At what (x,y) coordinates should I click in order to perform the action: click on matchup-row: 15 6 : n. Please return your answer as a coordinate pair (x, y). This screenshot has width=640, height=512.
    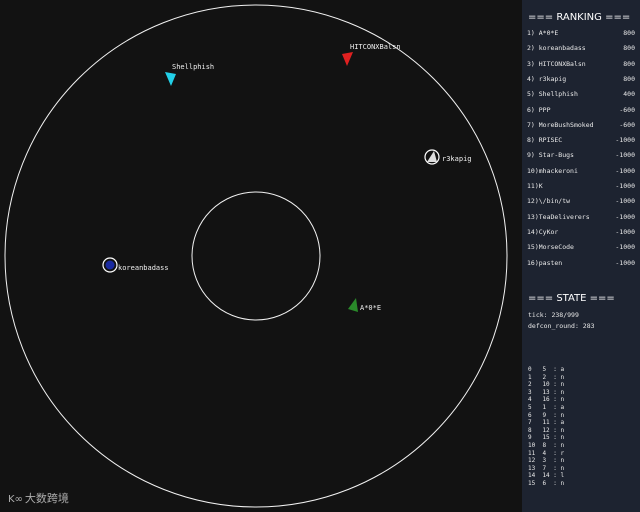
    Looking at the image, I should click on (546, 483).